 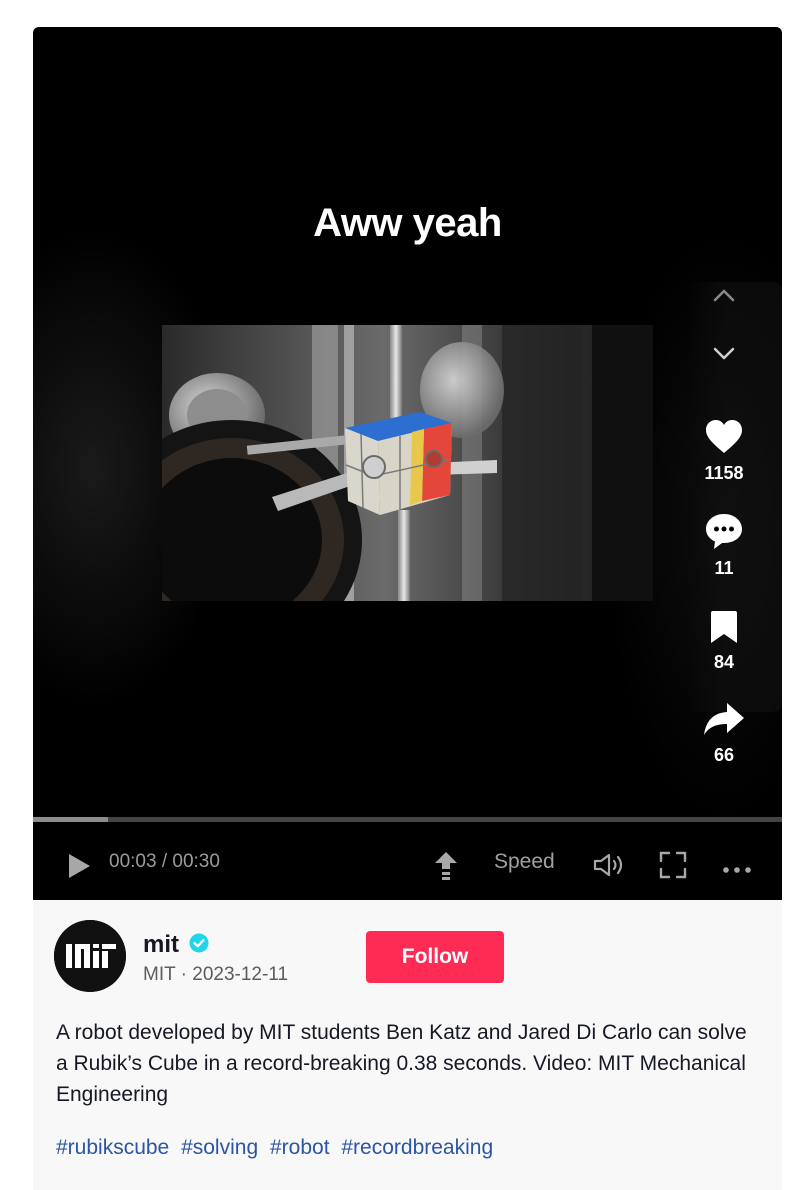 I want to click on chevron-up-icon, so click(x=724, y=295).